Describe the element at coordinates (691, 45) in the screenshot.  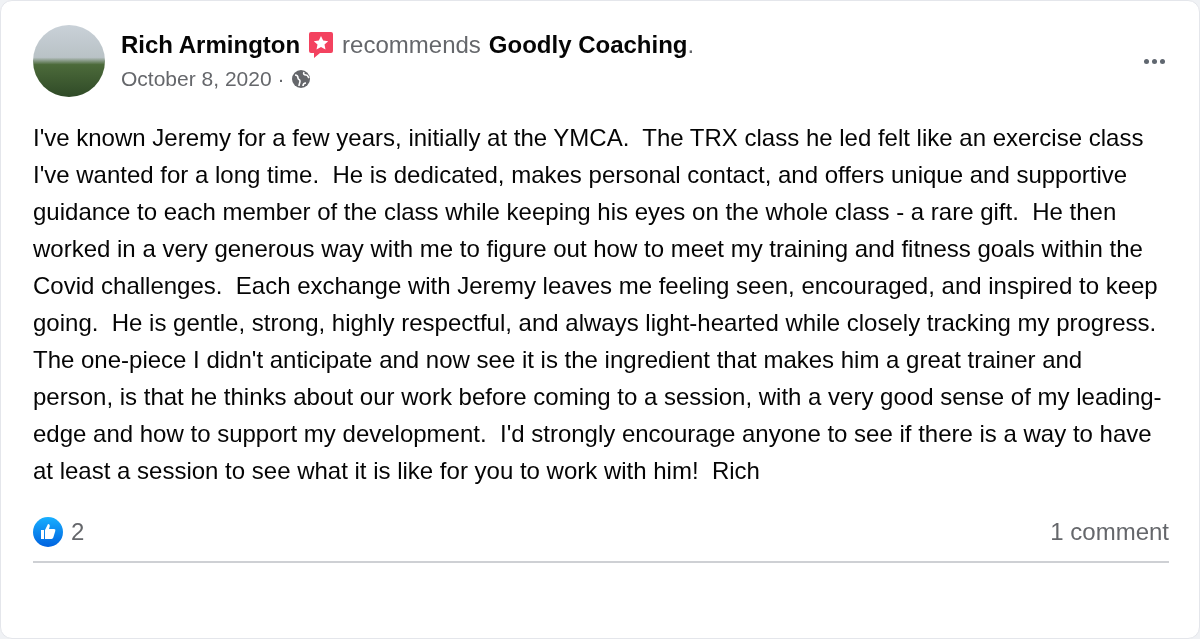
I see `period-text: .` at that location.